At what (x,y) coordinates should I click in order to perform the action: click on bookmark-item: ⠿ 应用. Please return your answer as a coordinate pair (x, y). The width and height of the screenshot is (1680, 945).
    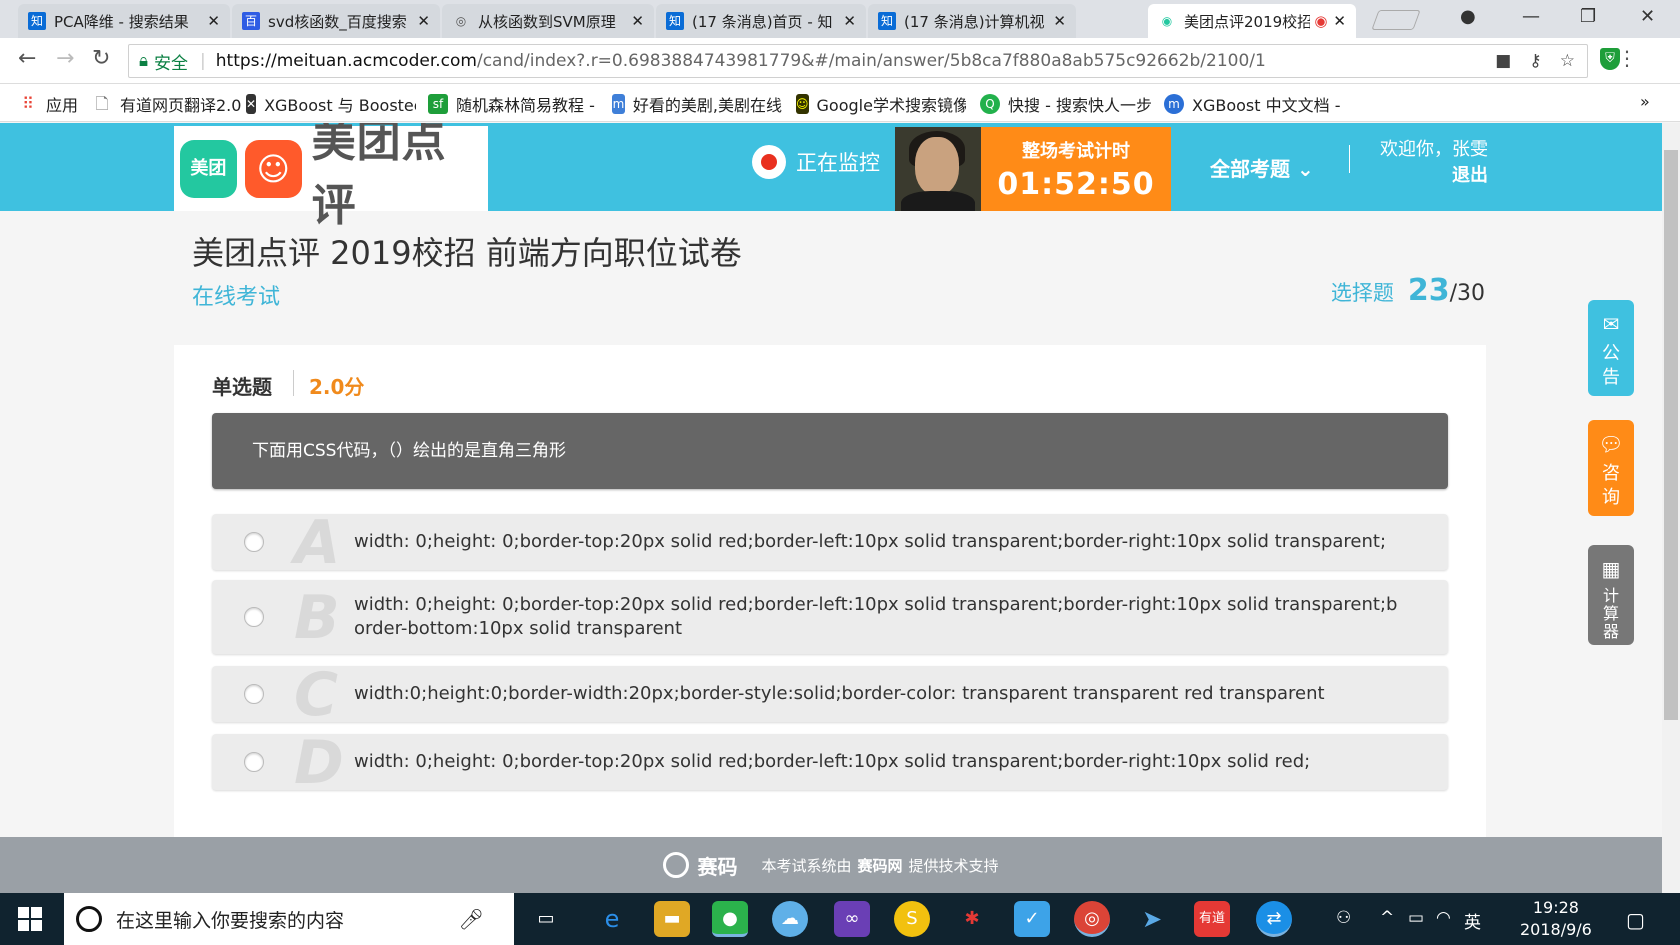
    Looking at the image, I should click on (48, 104).